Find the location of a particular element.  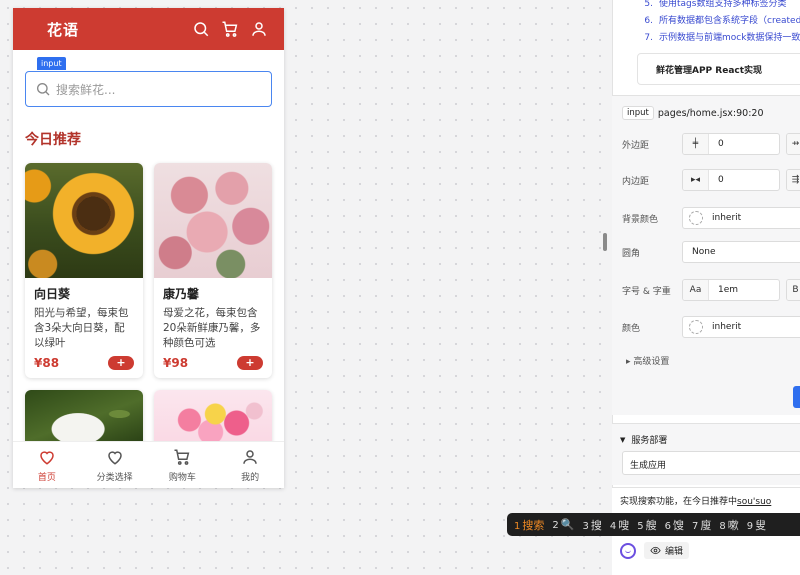

deploy-section: ▼ 服务部署 生成应用 is located at coordinates (706, 454).